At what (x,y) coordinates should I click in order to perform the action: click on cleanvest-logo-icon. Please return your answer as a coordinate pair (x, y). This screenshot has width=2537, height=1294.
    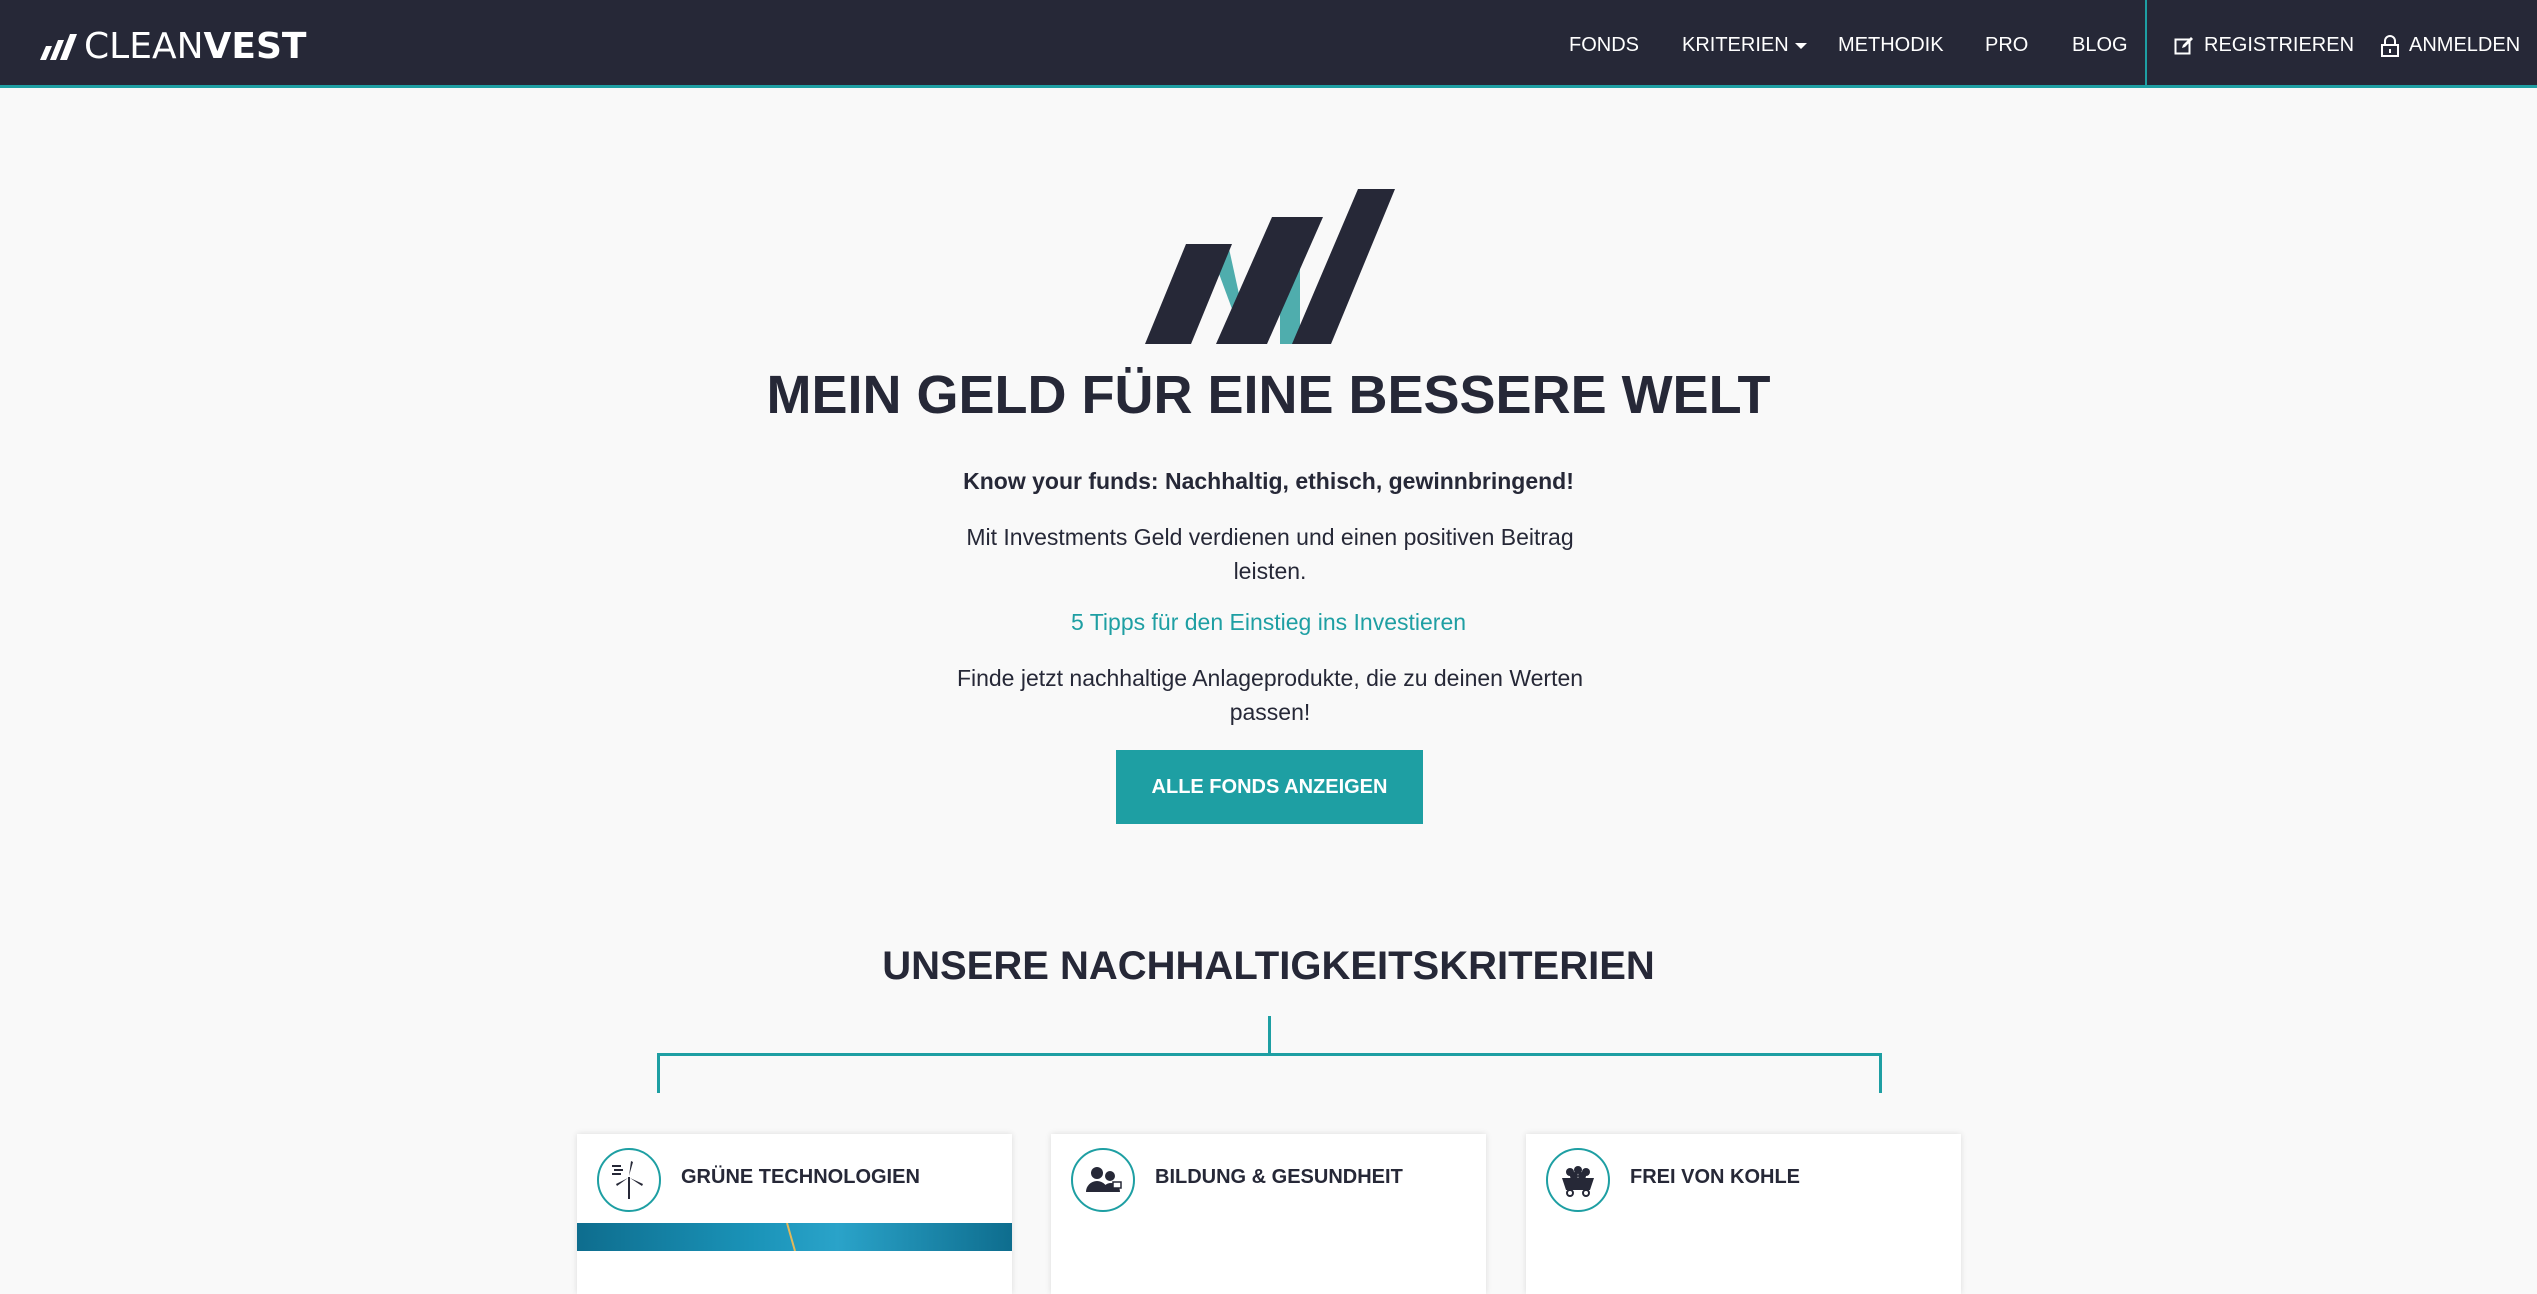
    Looking at the image, I should click on (1270, 266).